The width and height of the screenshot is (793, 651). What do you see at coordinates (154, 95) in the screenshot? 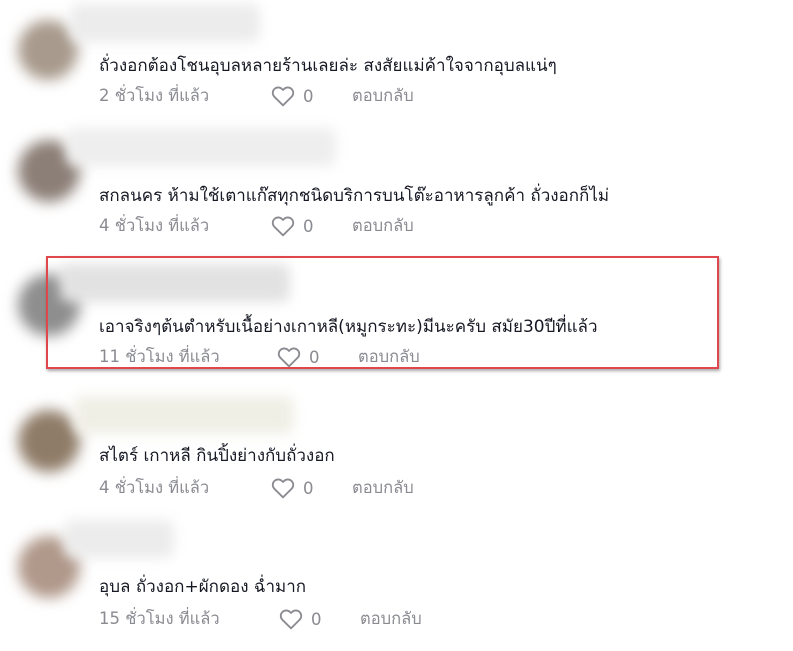
I see `comment-time: 2 ชั่วโมง ที่แล้ว` at bounding box center [154, 95].